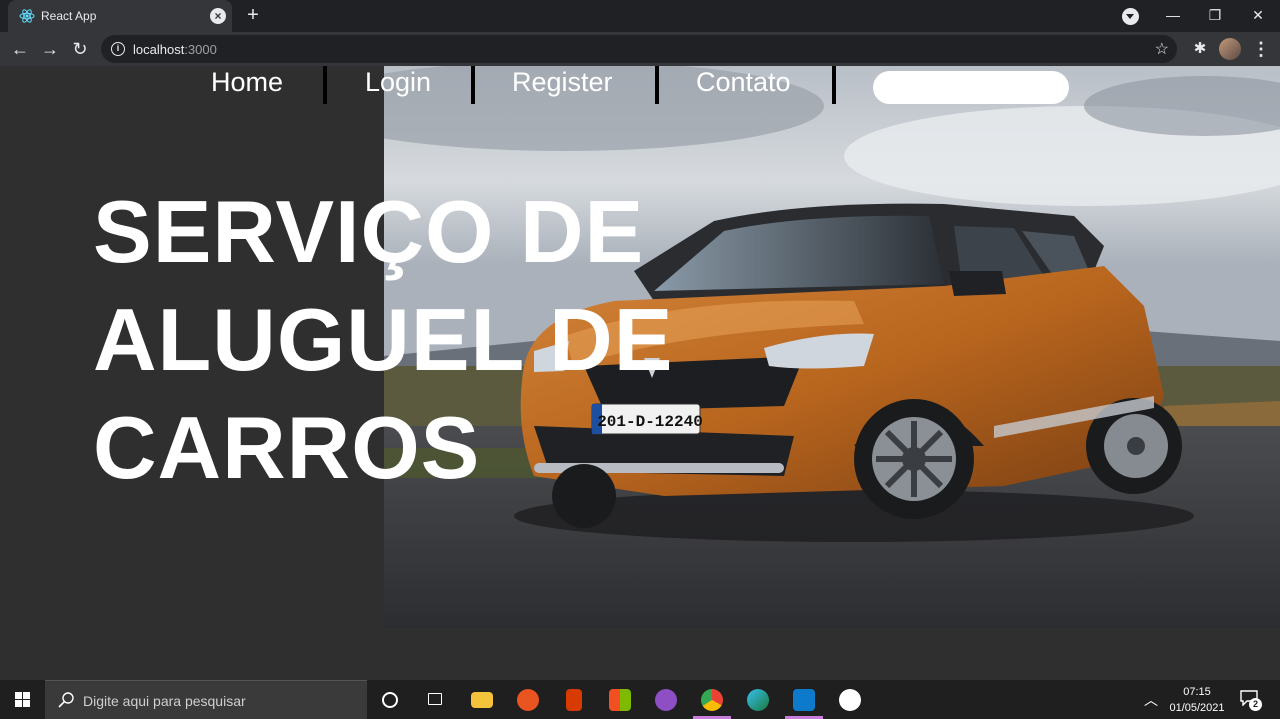 The height and width of the screenshot is (719, 1280). I want to click on taskbar-search-box: Digite aqui para pesquisar, so click(206, 699).